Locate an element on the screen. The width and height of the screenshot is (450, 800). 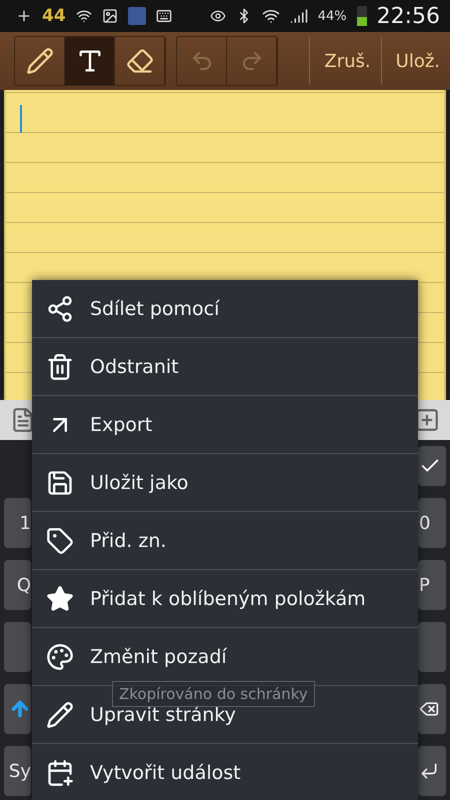
shift-key is located at coordinates (17, 709).